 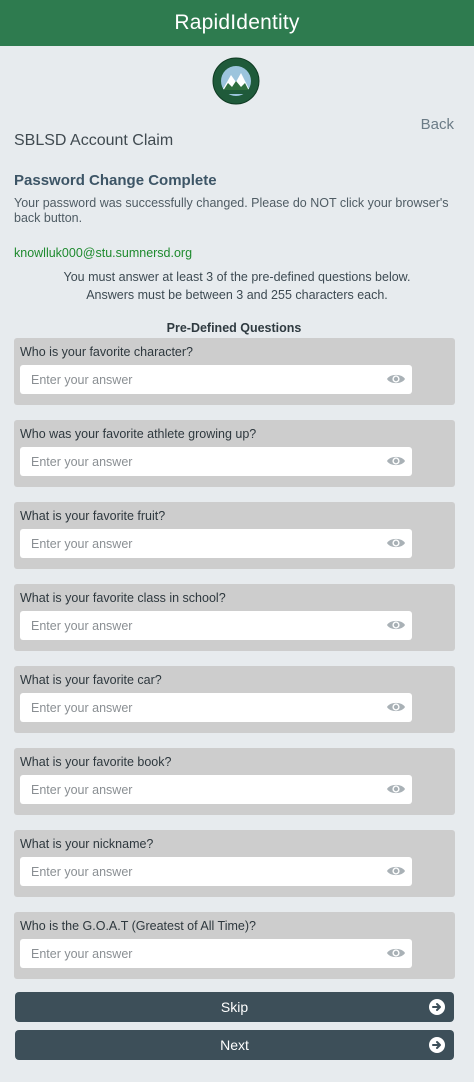 I want to click on question-label: What is your favorite book?, so click(x=96, y=762).